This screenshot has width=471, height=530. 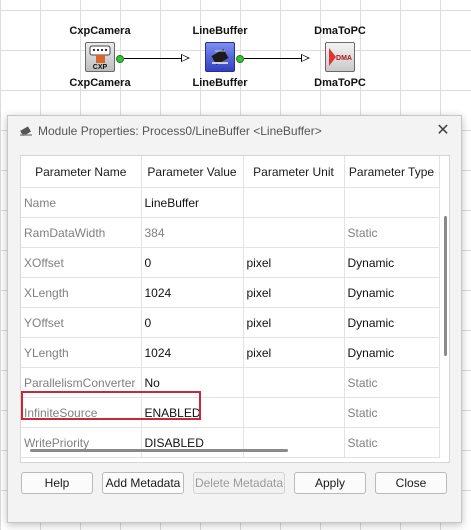 I want to click on node-title: LineBuffer, so click(x=220, y=31).